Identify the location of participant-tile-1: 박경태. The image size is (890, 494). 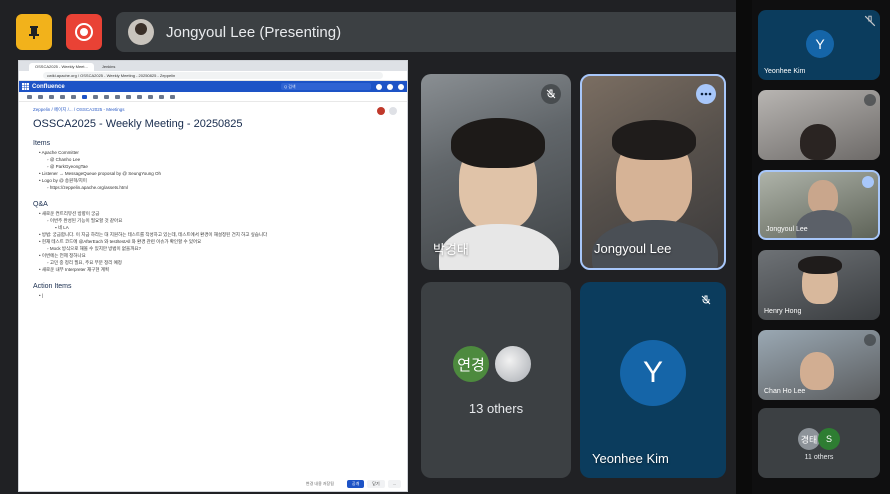
(496, 172).